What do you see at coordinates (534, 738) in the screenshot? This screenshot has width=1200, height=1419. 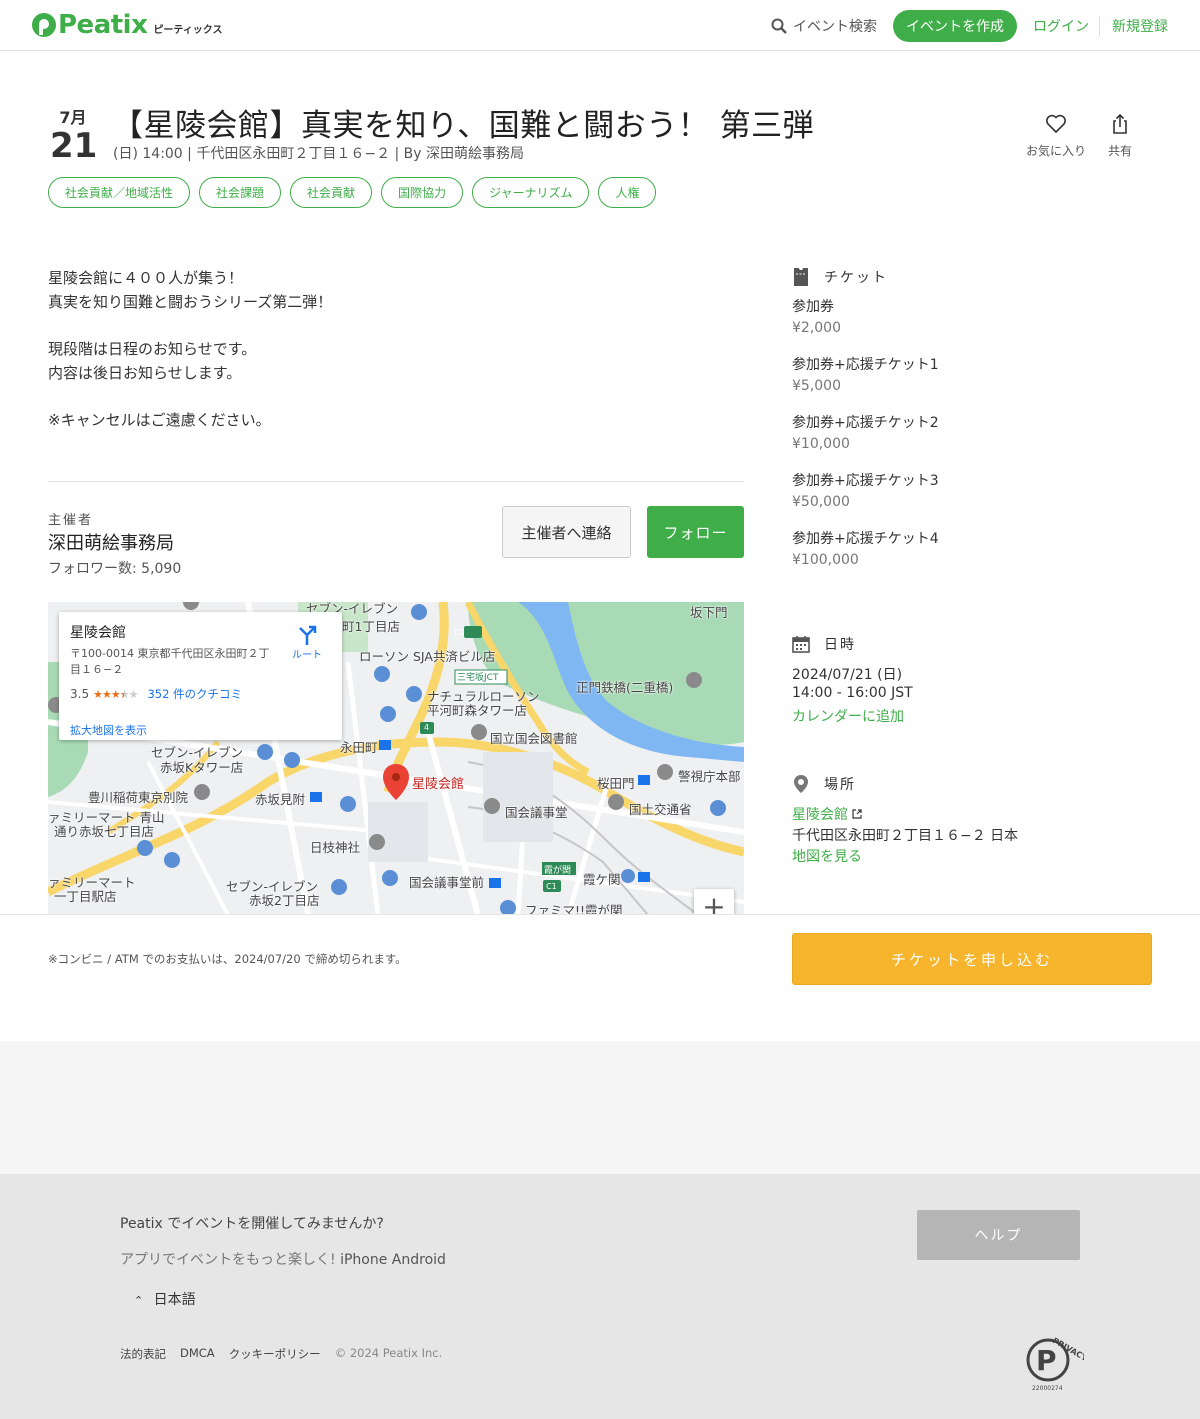 I see `map-label: 国立国会図書館` at bounding box center [534, 738].